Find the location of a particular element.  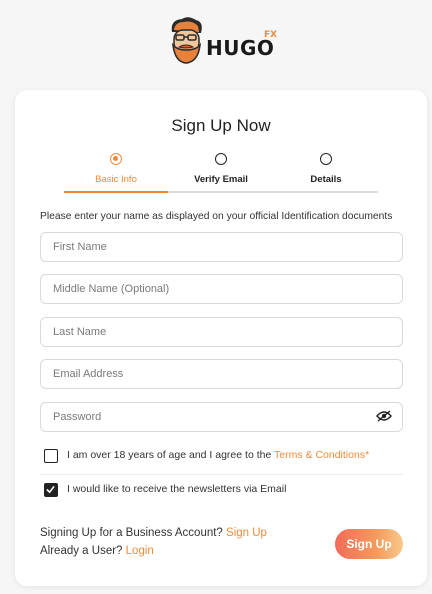

progress-steps: Basic Info Verify Email Details is located at coordinates (221, 173).